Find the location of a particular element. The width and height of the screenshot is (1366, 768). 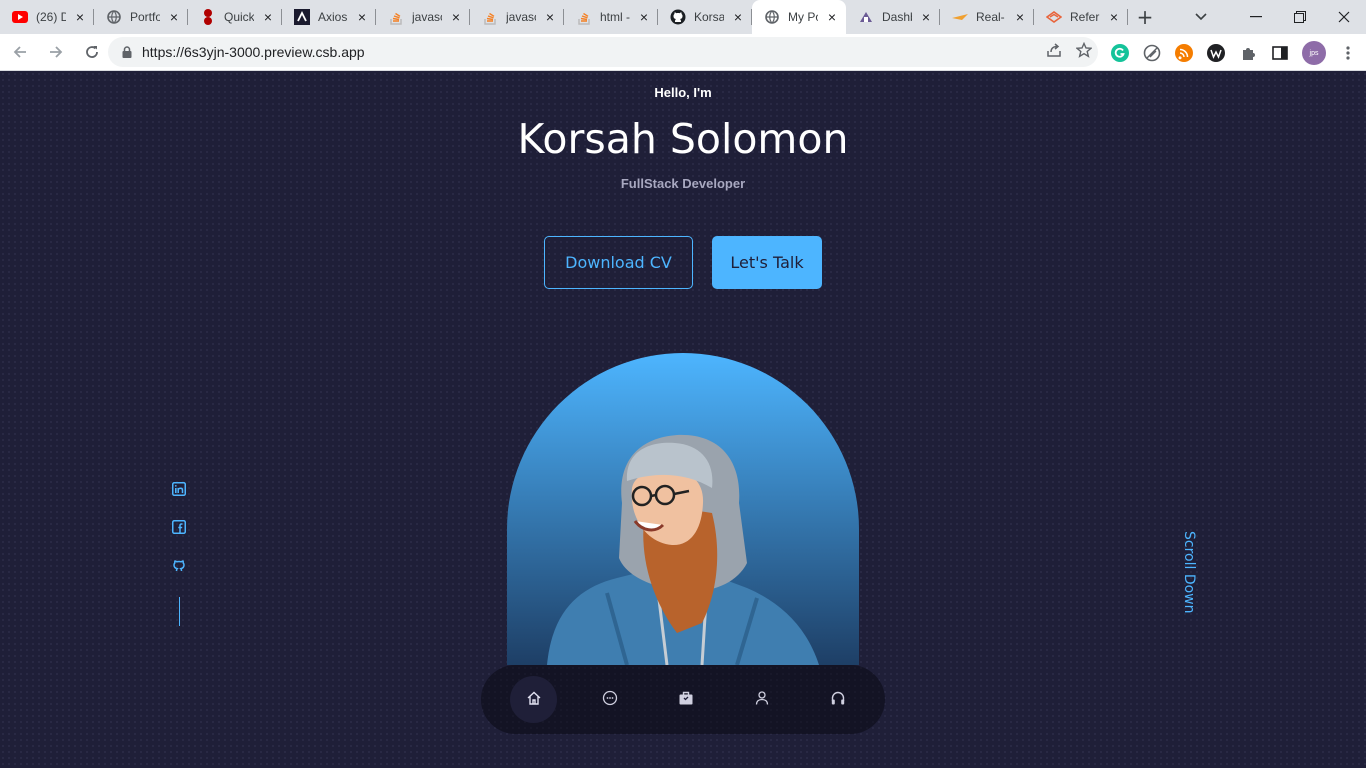

tab-title: Real- is located at coordinates (990, 17).